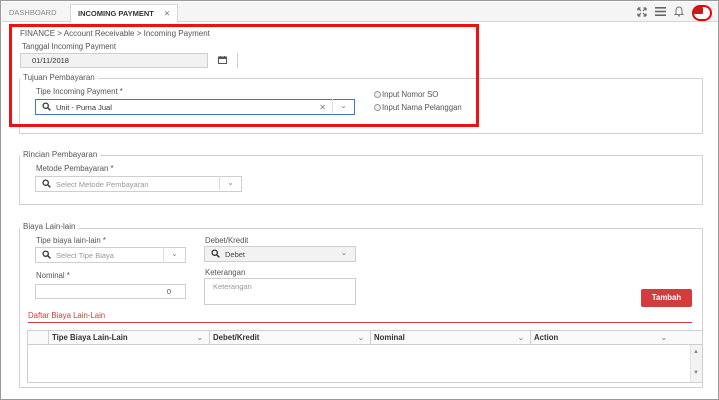 The width and height of the screenshot is (719, 400). Describe the element at coordinates (225, 272) in the screenshot. I see `keterangan-label: Keterangan` at that location.